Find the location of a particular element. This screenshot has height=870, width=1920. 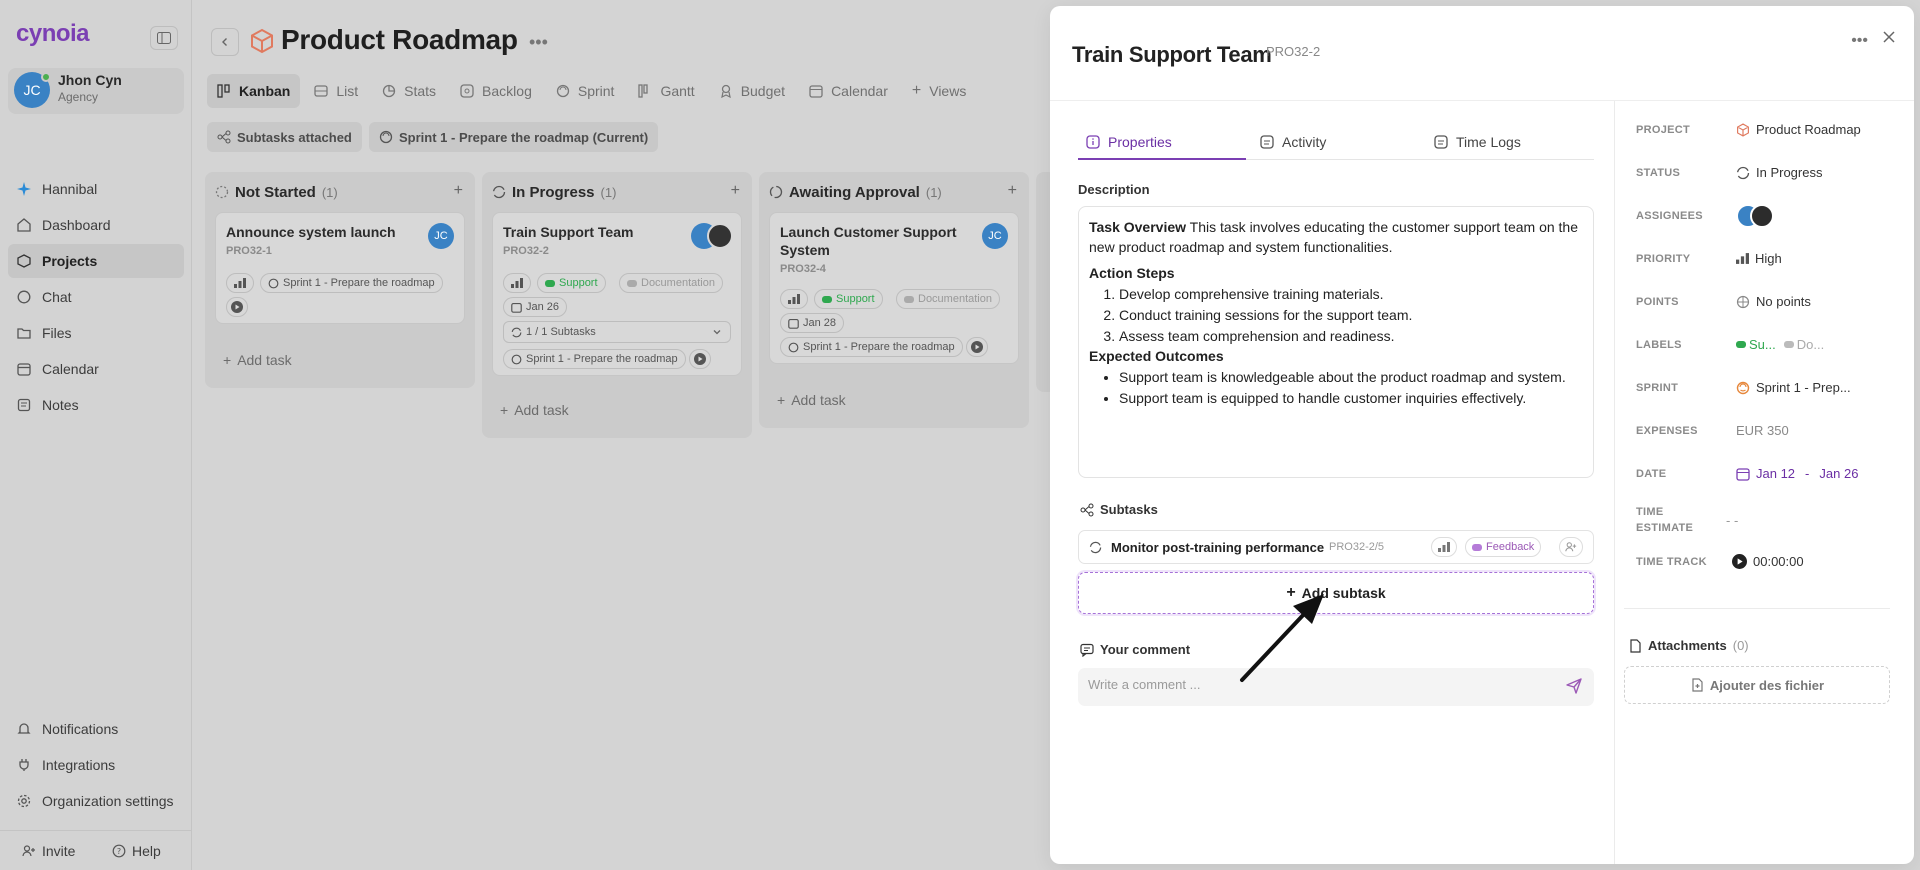

property-label-project: PROJECT is located at coordinates (1663, 130).